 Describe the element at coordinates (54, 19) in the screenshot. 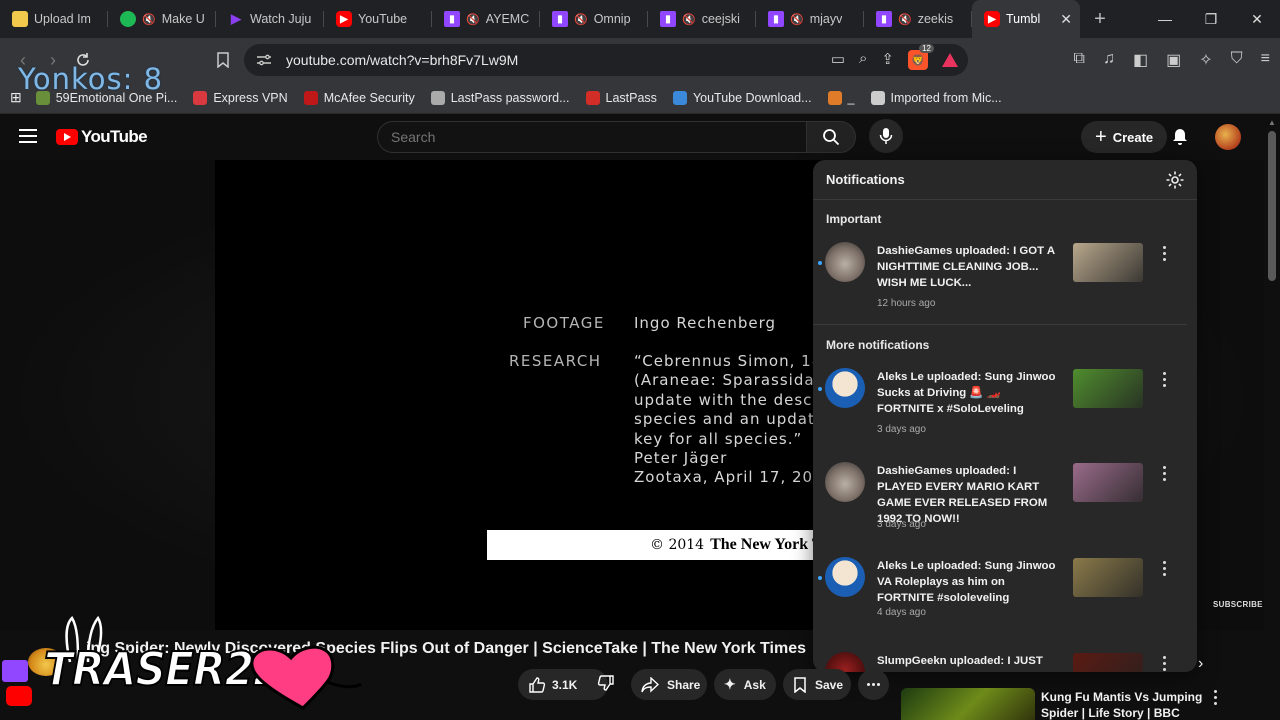

I see `tab-0: Upload Im` at that location.